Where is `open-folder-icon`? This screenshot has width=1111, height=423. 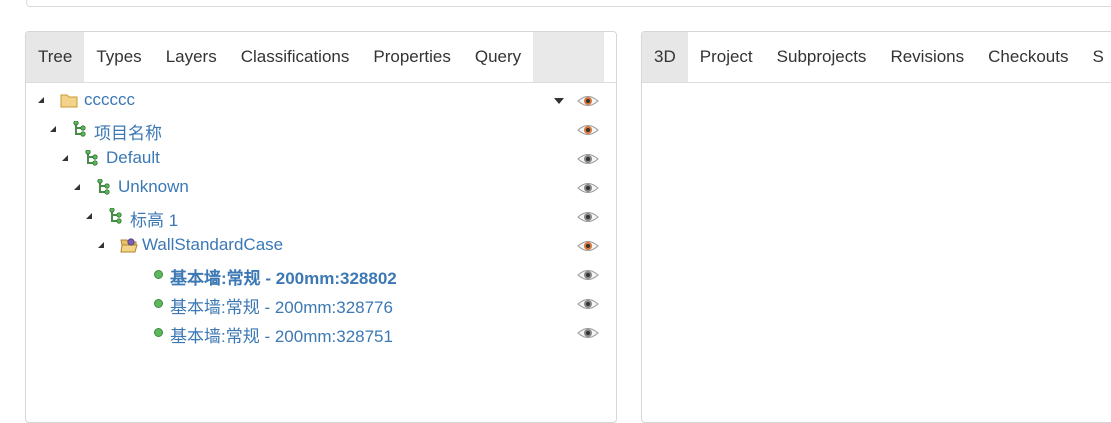
open-folder-icon is located at coordinates (129, 245).